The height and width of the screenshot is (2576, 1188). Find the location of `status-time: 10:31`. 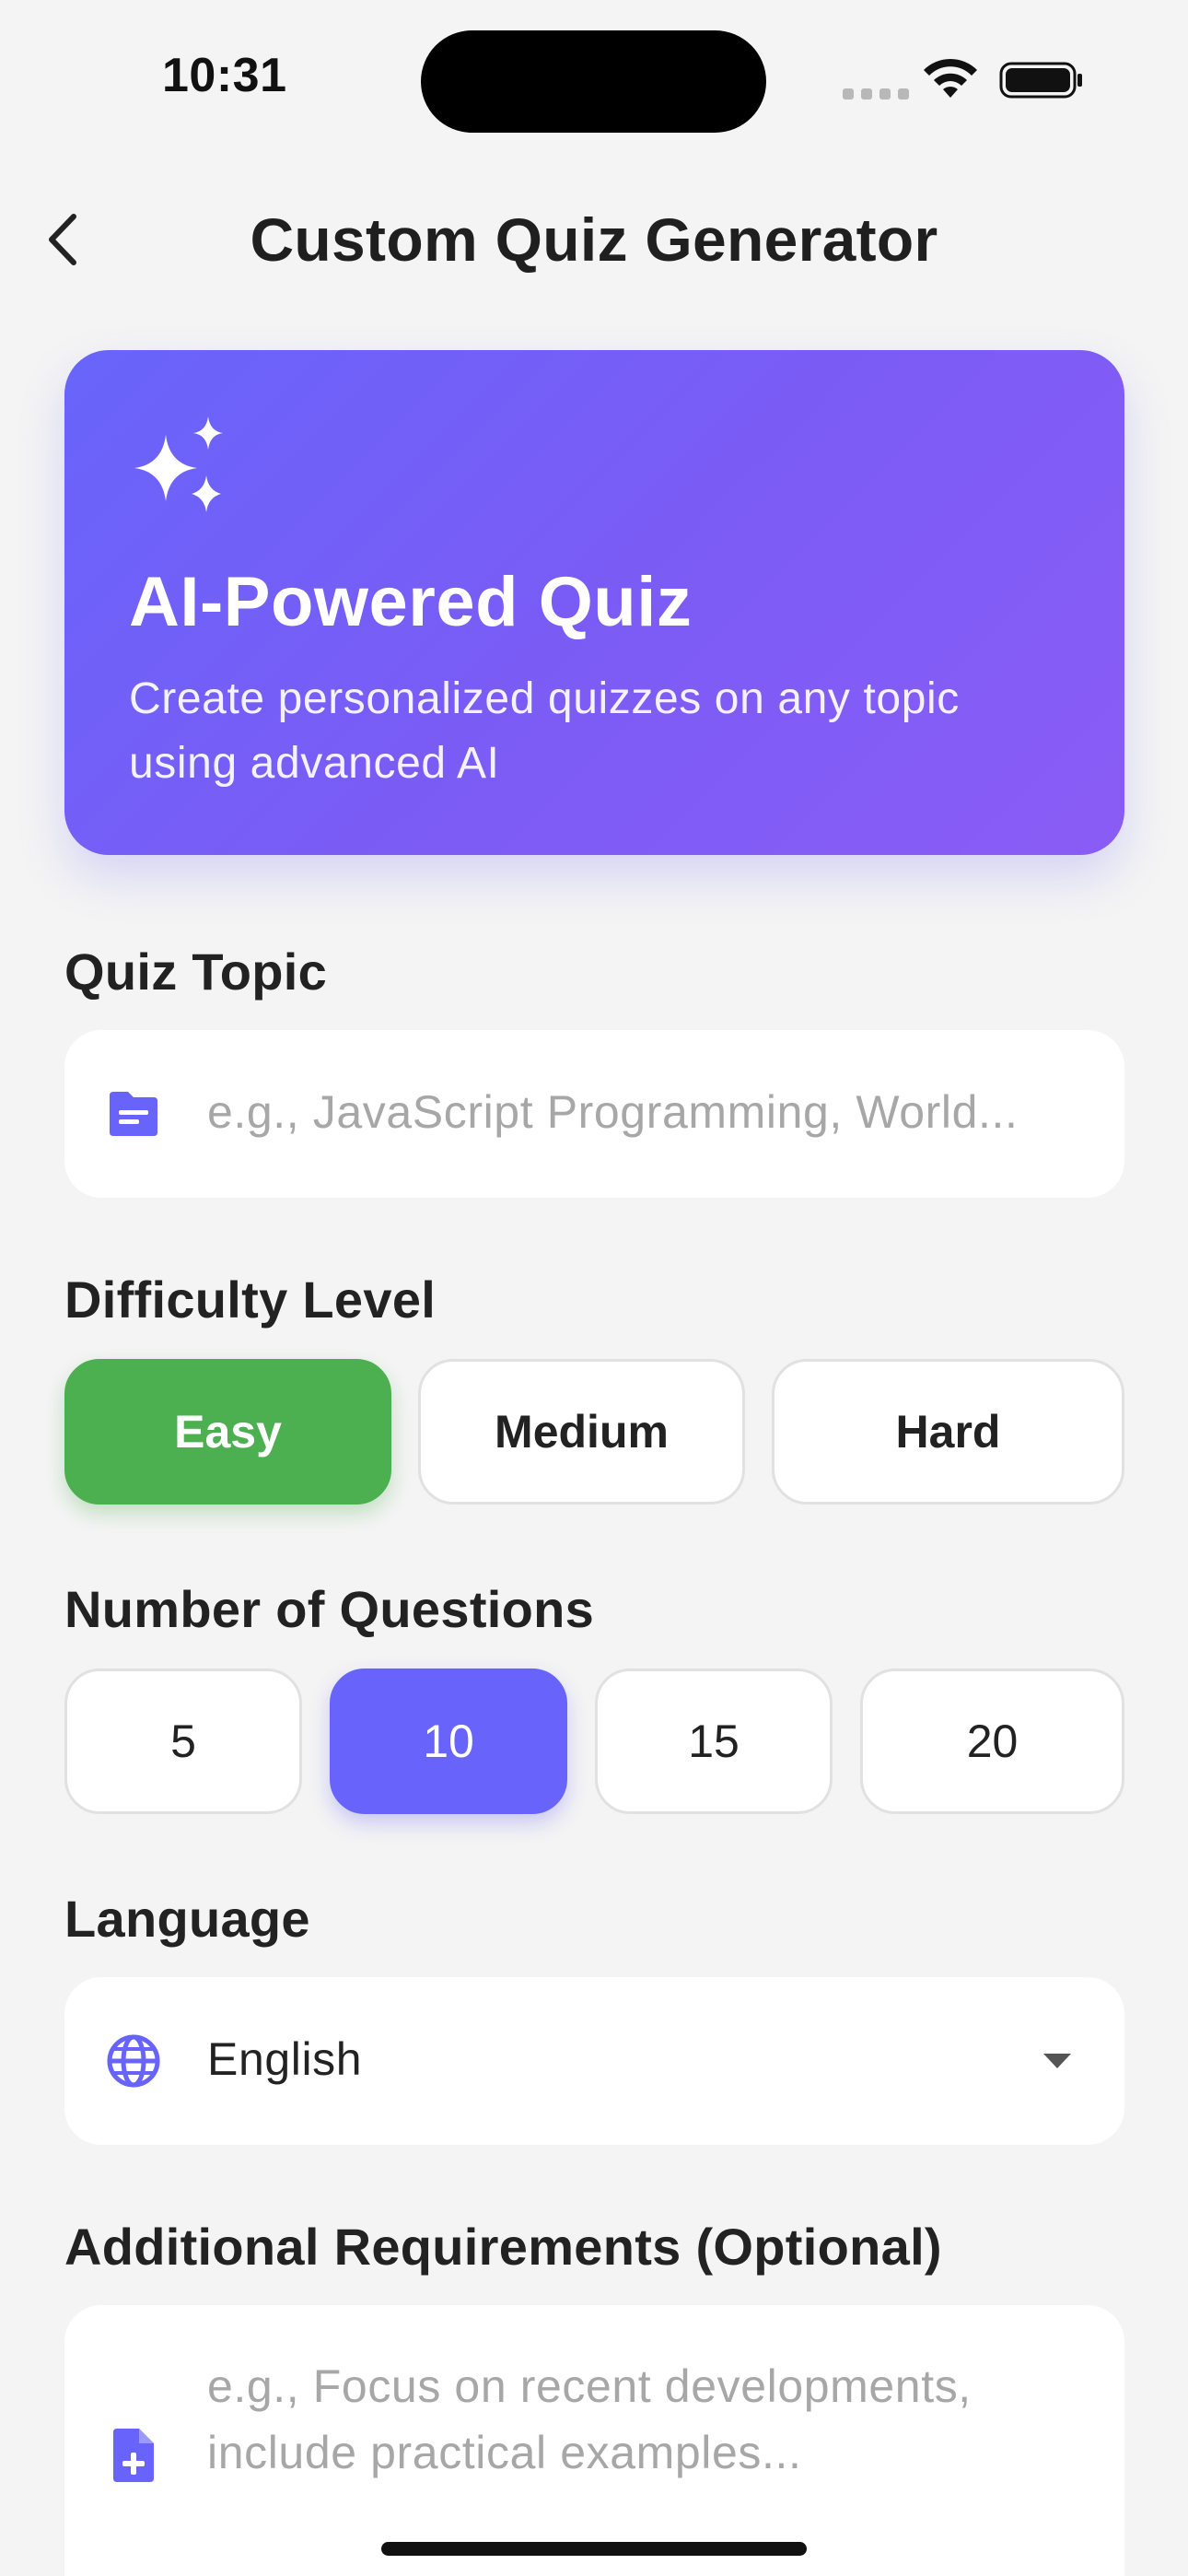

status-time: 10:31 is located at coordinates (224, 75).